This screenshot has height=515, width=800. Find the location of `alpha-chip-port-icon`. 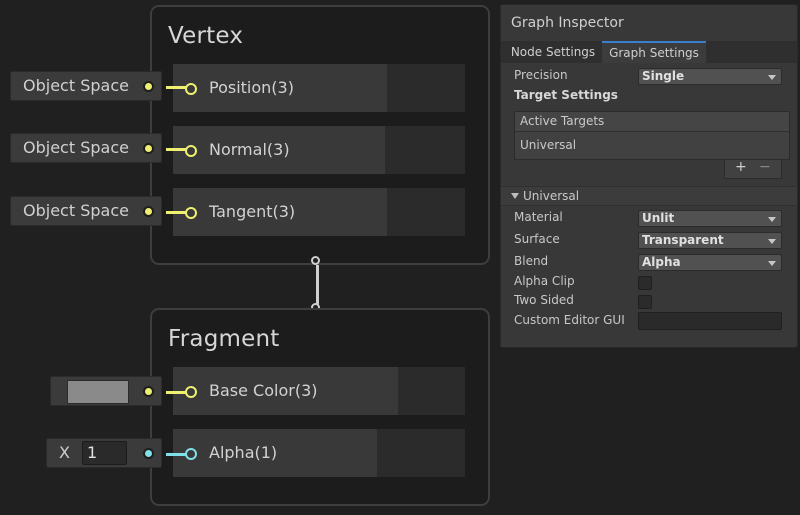

alpha-chip-port-icon is located at coordinates (148, 453).